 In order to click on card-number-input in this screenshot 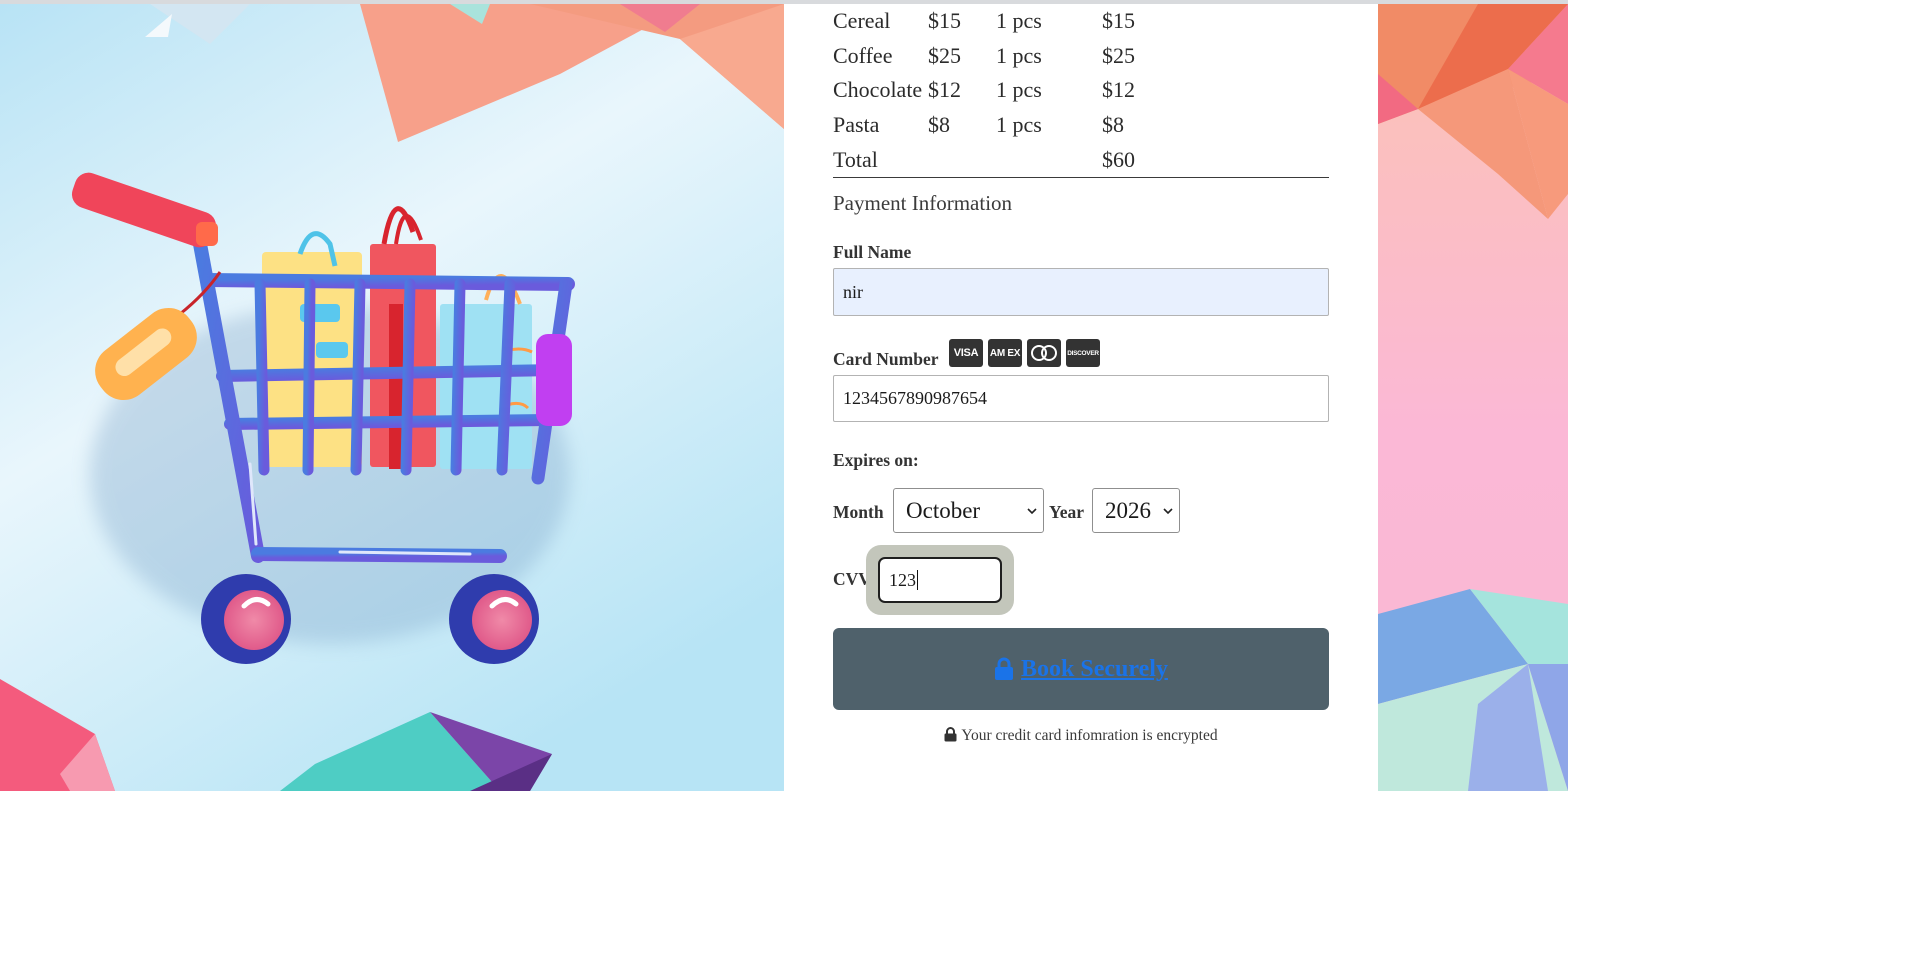, I will do `click(1081, 398)`.